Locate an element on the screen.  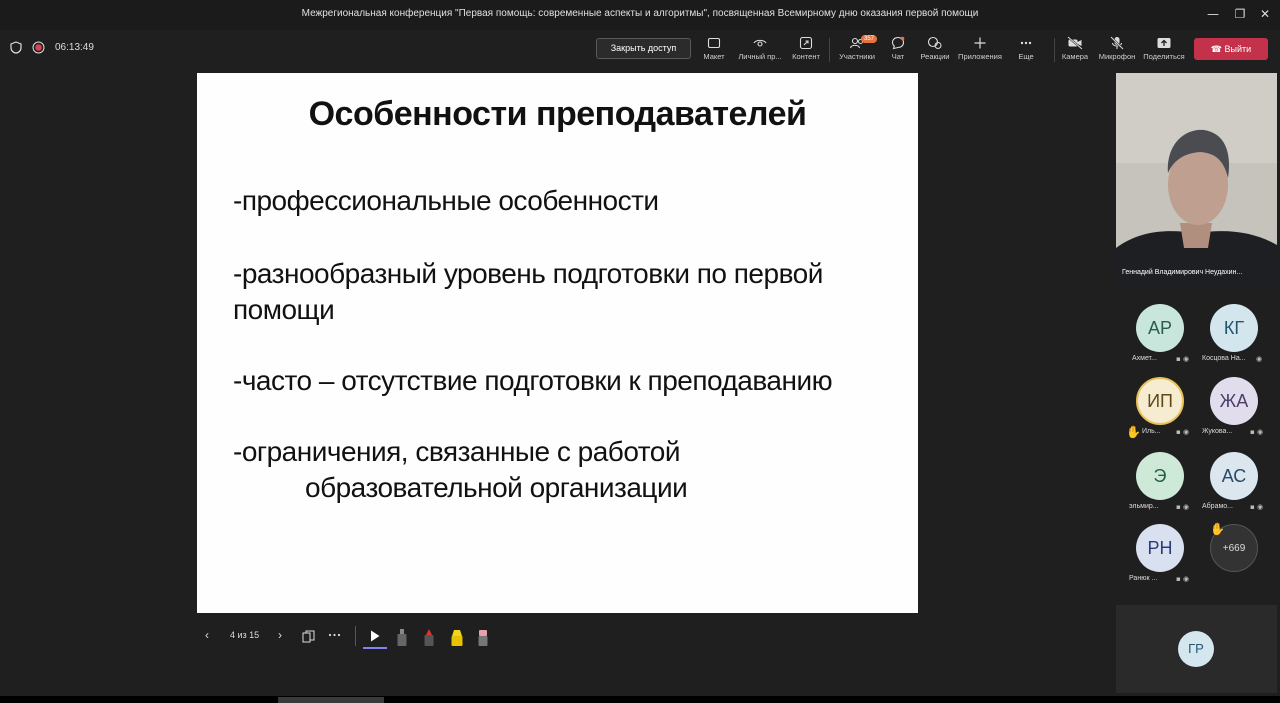
minimize-icon: — is located at coordinates (1213, 14).